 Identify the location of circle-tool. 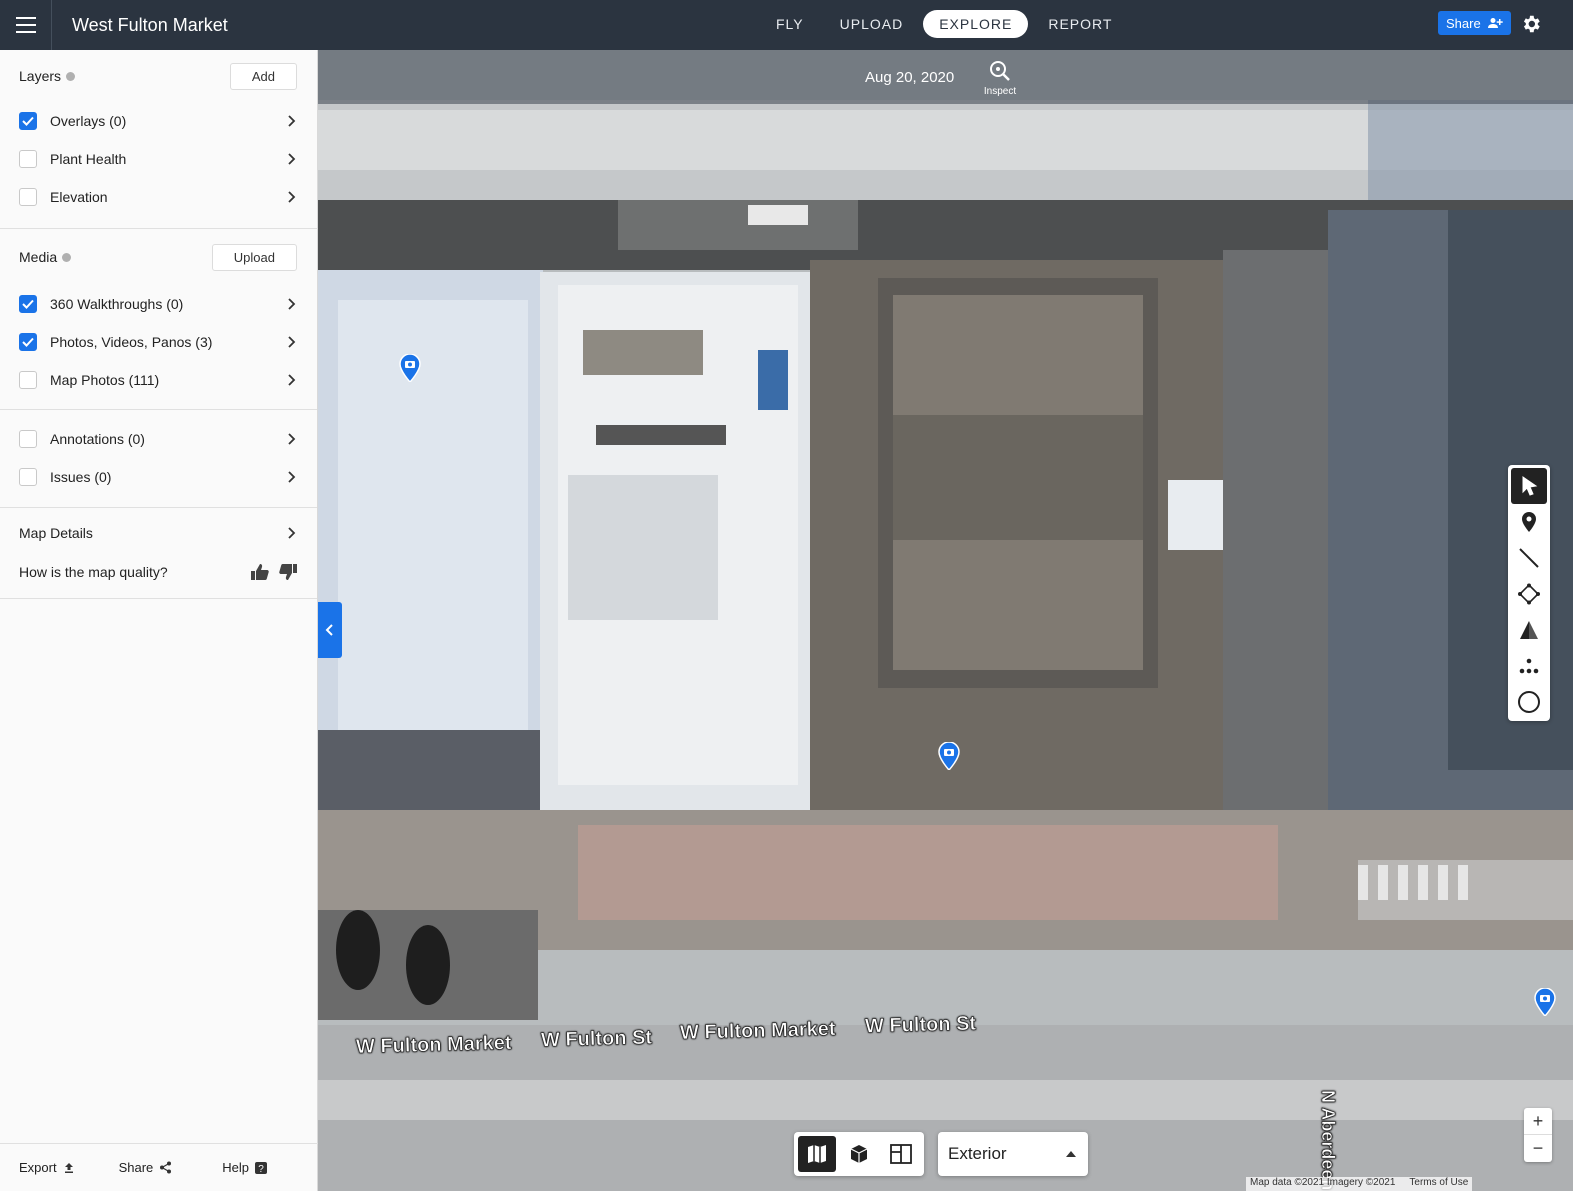
(1529, 702).